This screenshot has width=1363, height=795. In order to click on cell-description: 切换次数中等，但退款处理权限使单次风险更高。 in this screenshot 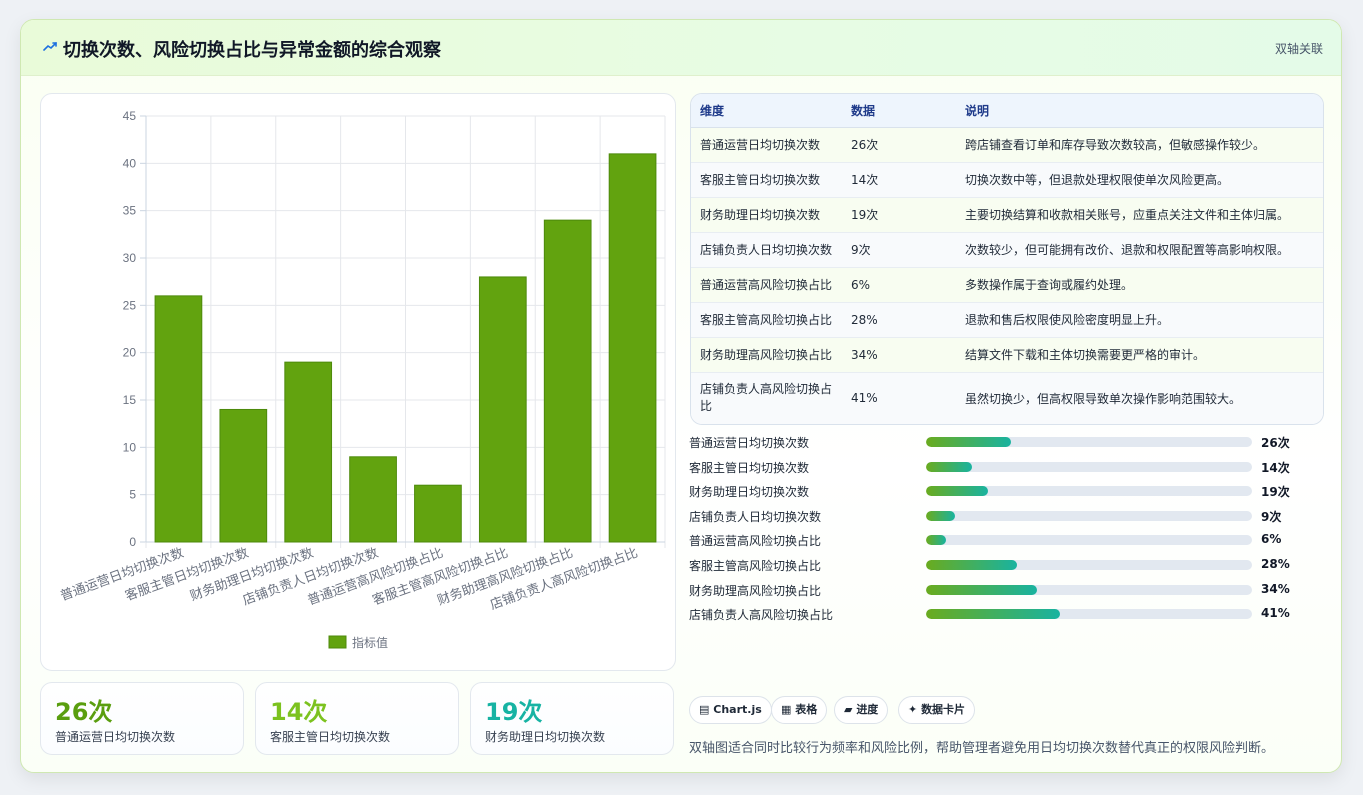, I will do `click(1139, 180)`.